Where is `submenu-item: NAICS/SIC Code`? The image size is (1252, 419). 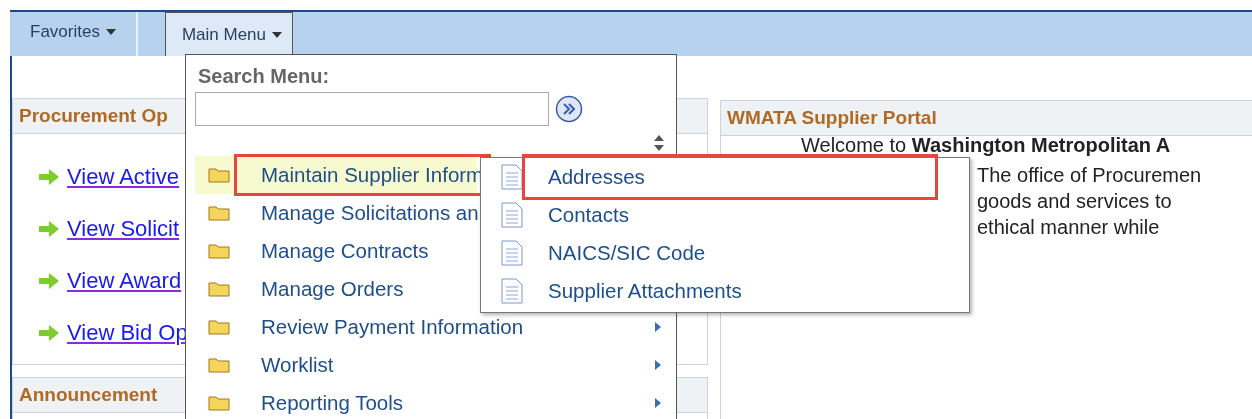
submenu-item: NAICS/SIC Code is located at coordinates (725, 253).